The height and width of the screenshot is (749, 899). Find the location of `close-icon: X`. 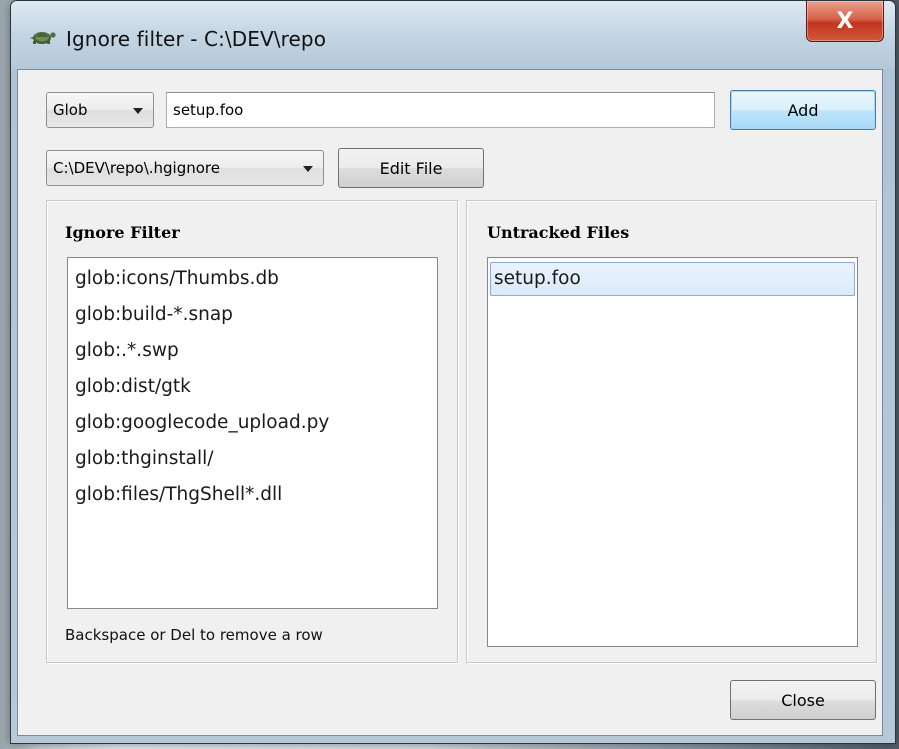

close-icon: X is located at coordinates (845, 21).